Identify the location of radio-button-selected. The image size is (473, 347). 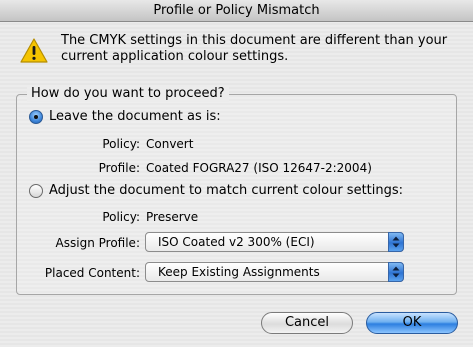
(36, 117).